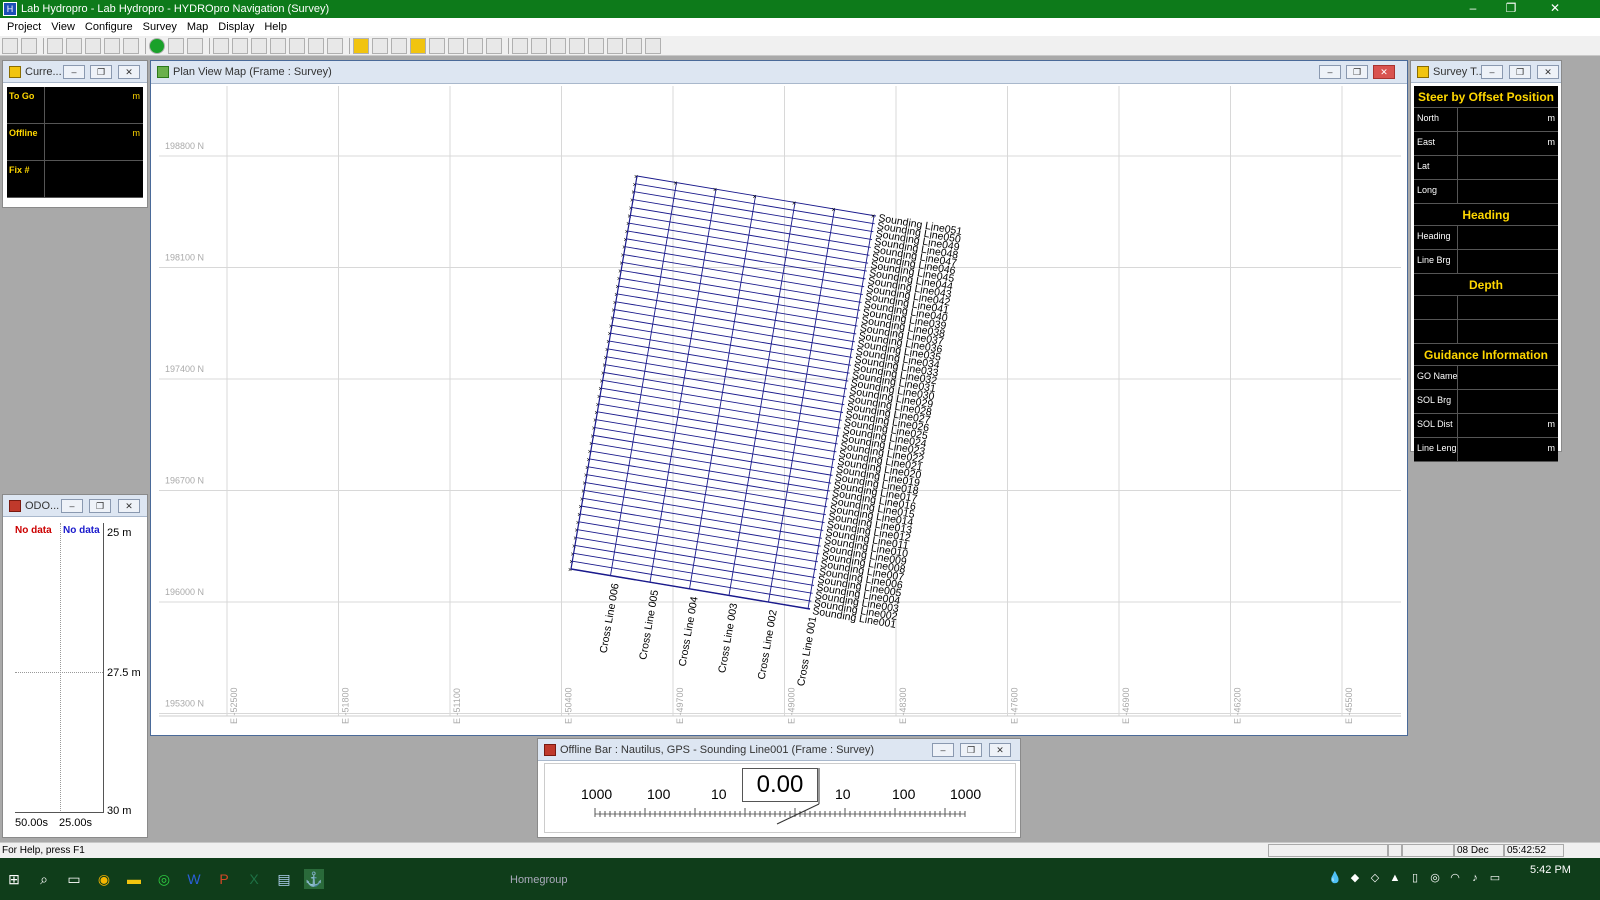  I want to click on zoom-in-icon, so click(558, 45).